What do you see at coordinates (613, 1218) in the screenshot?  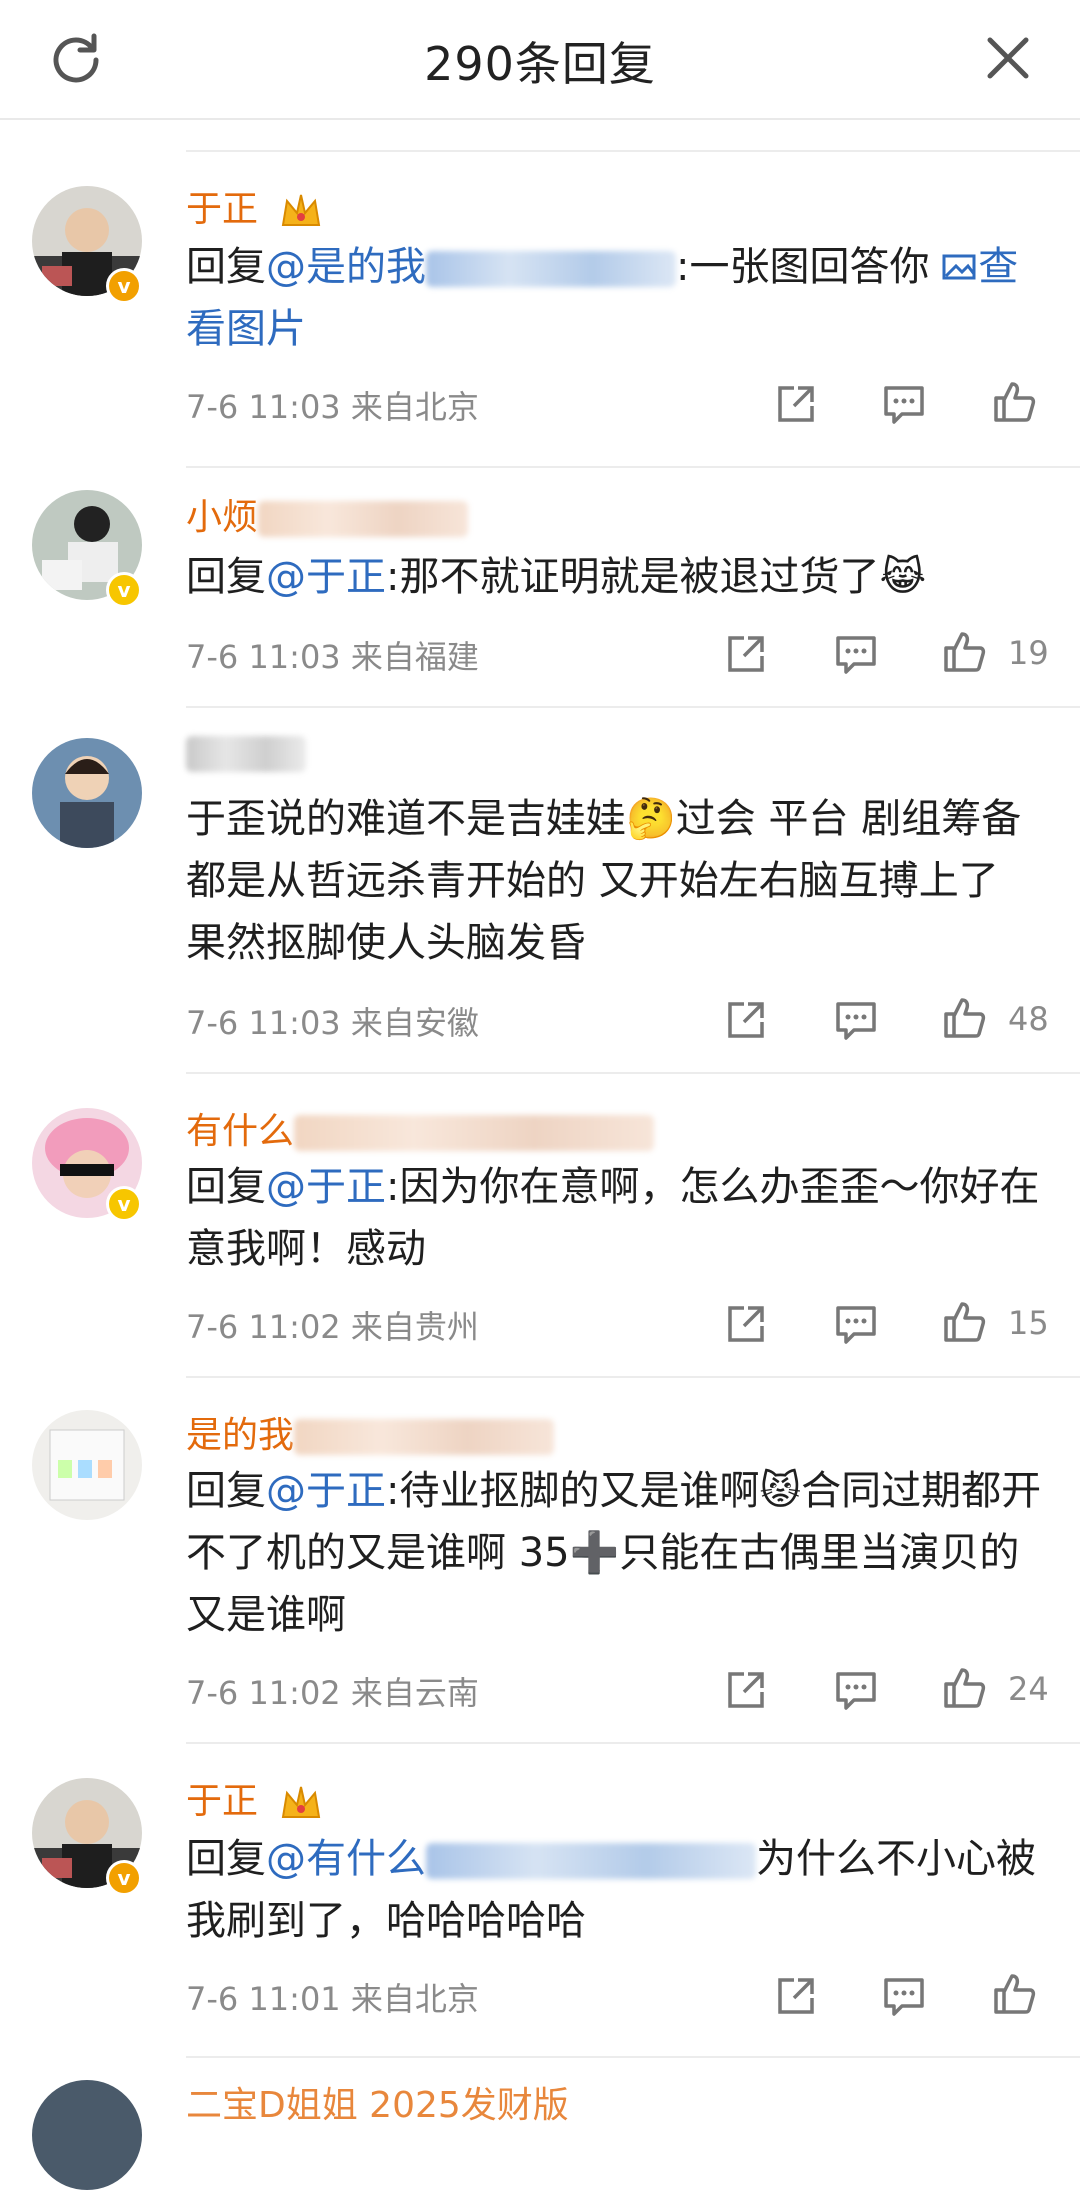 I see `comment-text: 回复@于正:因为你在意啊，怎么办歪歪～你好在意我啊！感动` at bounding box center [613, 1218].